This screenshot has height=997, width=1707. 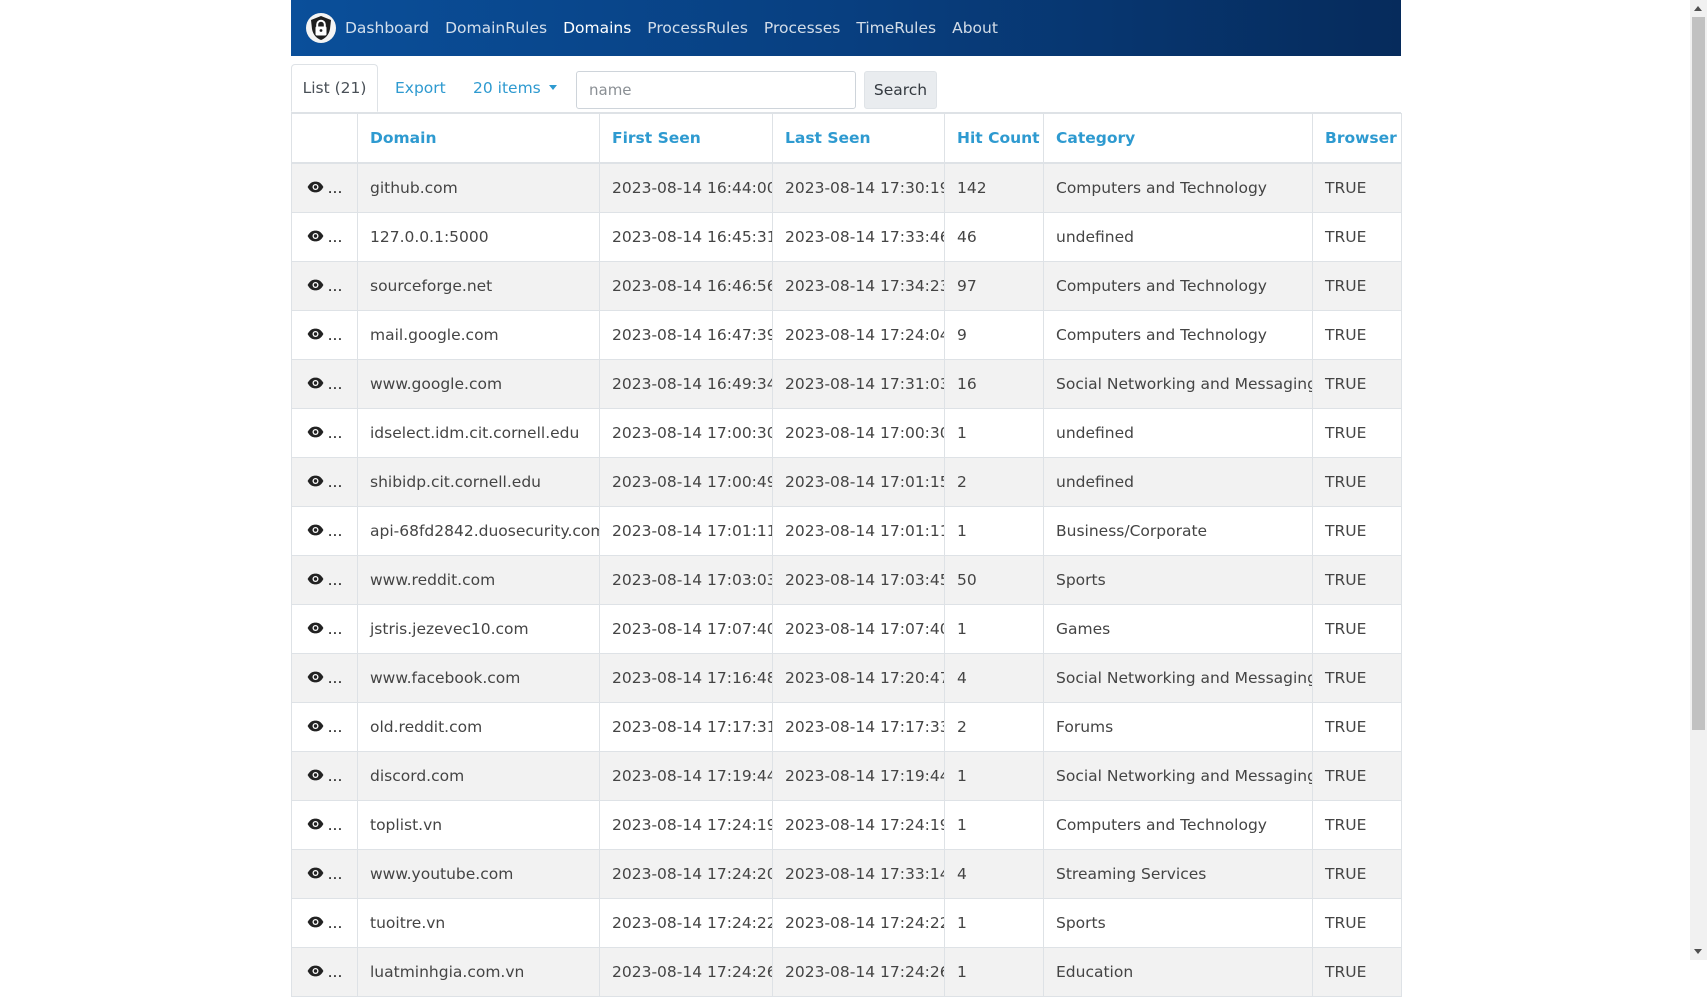 What do you see at coordinates (686, 187) in the screenshot?
I see `cell-first-seen: 2023-08-14 16:44:00` at bounding box center [686, 187].